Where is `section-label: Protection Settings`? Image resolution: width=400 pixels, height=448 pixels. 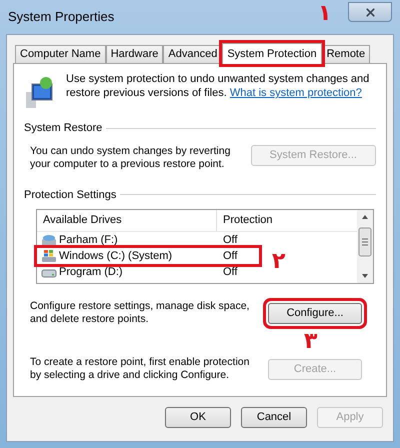
section-label: Protection Settings is located at coordinates (70, 195).